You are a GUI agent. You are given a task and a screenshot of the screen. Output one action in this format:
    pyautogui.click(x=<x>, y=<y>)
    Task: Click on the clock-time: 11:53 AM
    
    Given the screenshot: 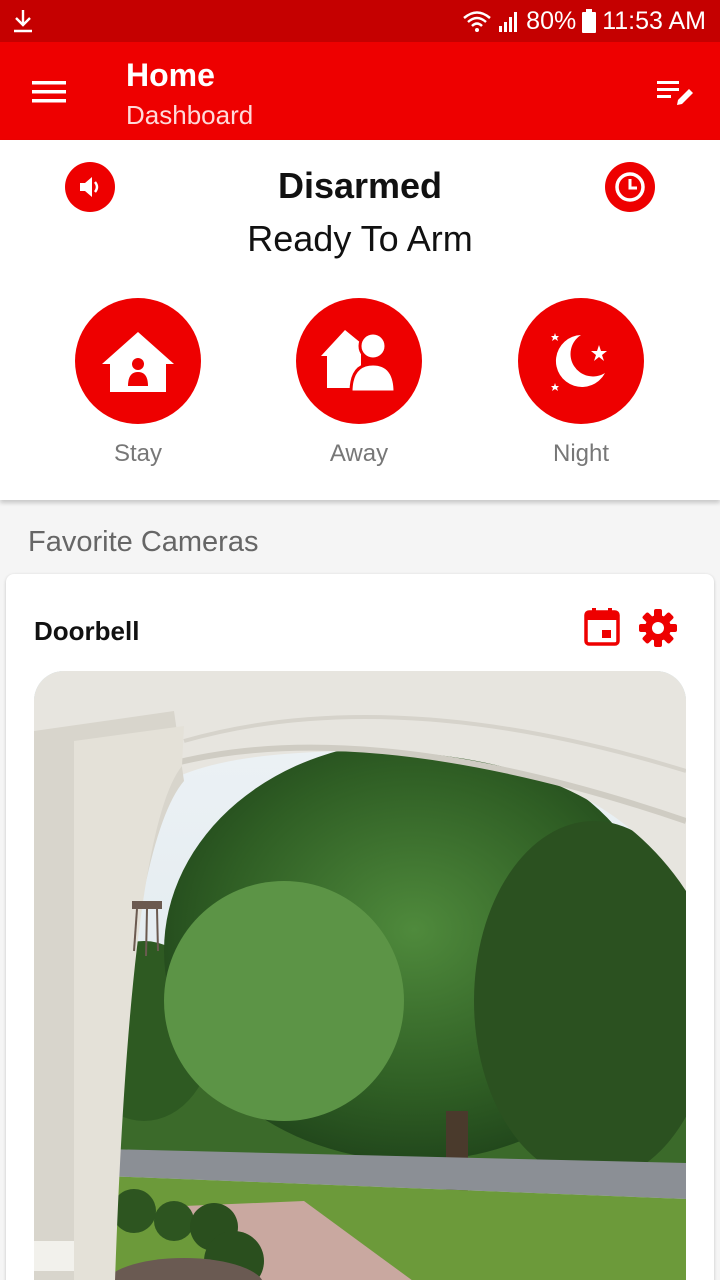 What is the action you would take?
    pyautogui.click(x=654, y=20)
    